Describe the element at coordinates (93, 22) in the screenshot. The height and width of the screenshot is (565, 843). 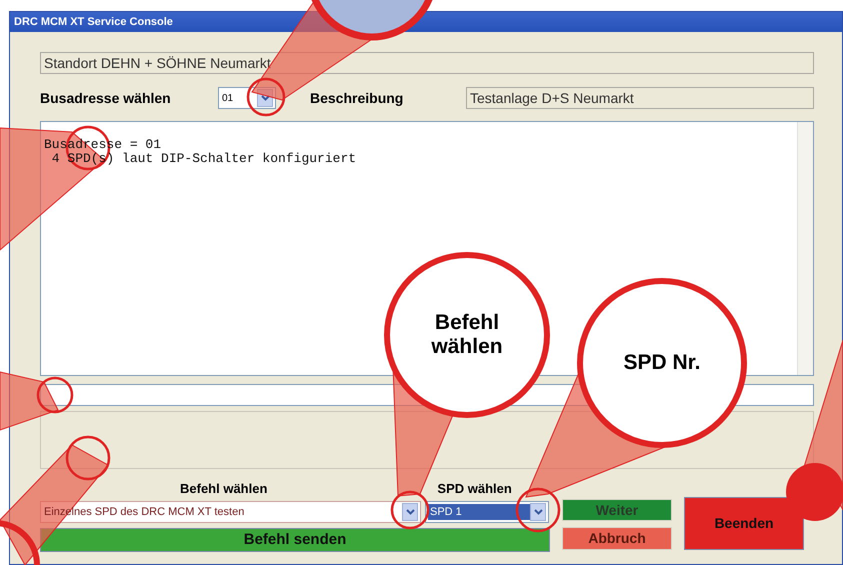
I see `window-title: DRC MCM XT Service Console` at that location.